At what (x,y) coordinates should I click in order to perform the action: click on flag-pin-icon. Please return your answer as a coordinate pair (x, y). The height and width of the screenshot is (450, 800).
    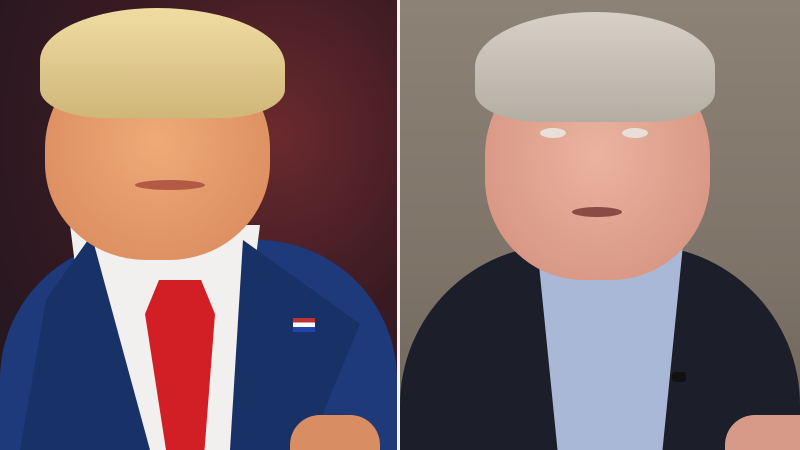
    Looking at the image, I should click on (304, 325).